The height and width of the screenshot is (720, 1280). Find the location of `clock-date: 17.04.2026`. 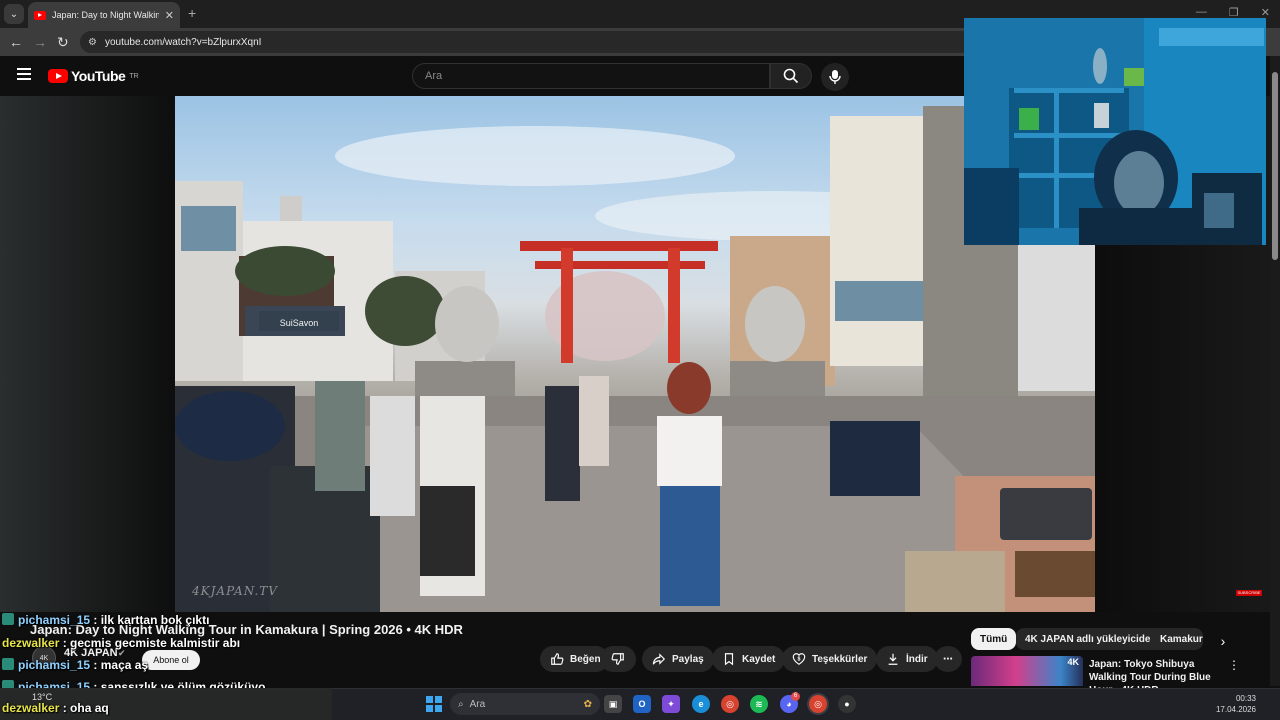

clock-date: 17.04.2026 is located at coordinates (1235, 709).